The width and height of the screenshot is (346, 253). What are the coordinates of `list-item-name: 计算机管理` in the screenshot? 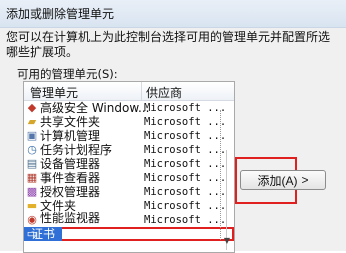 It's located at (70, 136).